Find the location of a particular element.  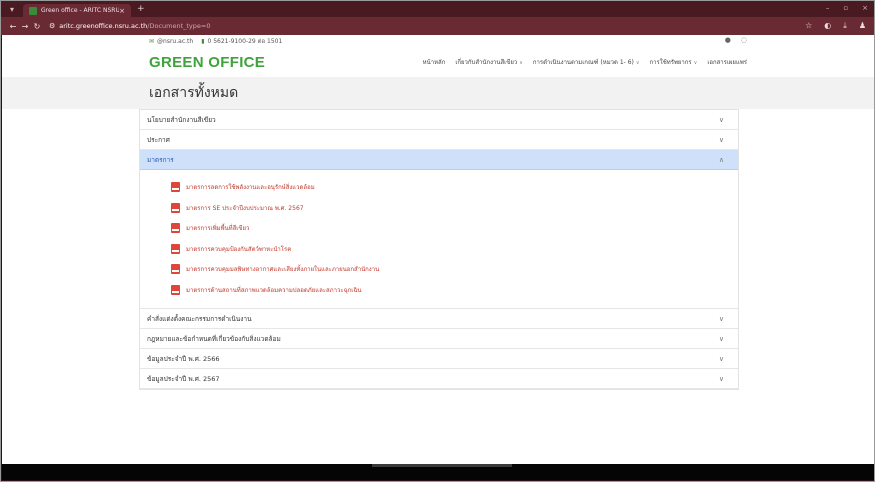

url-path: /Document_type=0 is located at coordinates (179, 26).